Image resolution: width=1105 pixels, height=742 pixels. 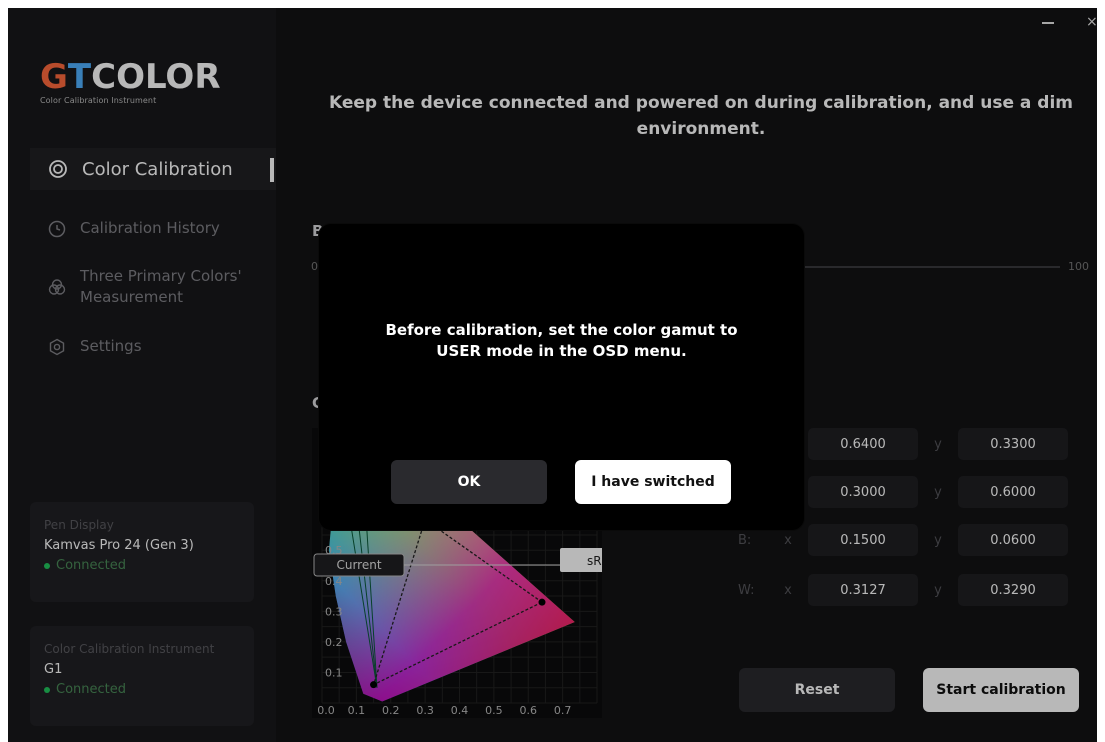 I want to click on ok-button: OK, so click(x=469, y=482).